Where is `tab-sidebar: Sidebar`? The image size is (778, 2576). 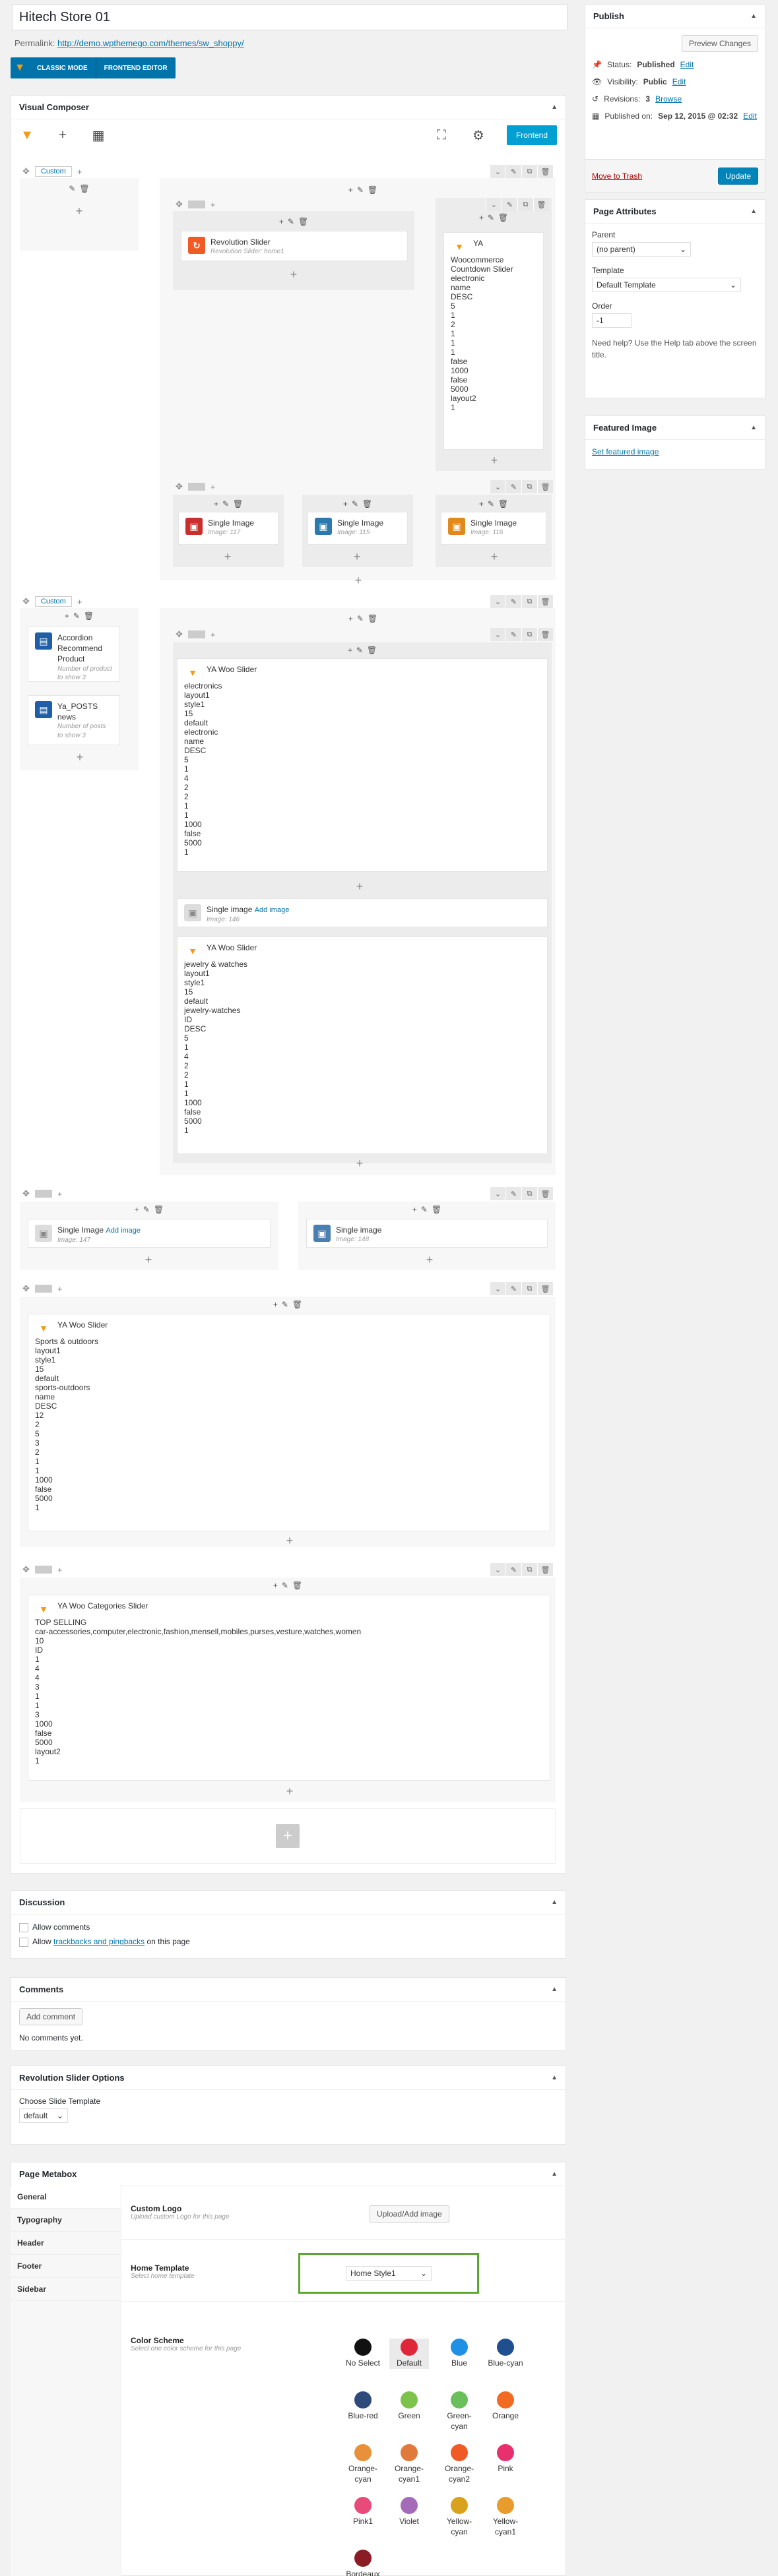 tab-sidebar: Sidebar is located at coordinates (66, 2289).